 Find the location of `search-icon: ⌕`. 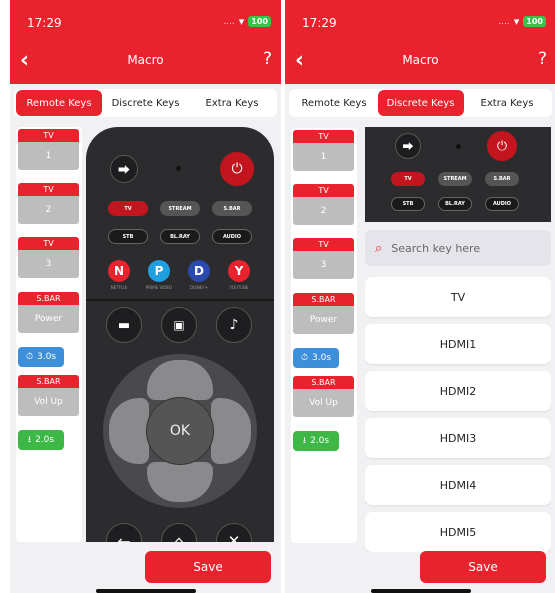

search-icon: ⌕ is located at coordinates (379, 248).